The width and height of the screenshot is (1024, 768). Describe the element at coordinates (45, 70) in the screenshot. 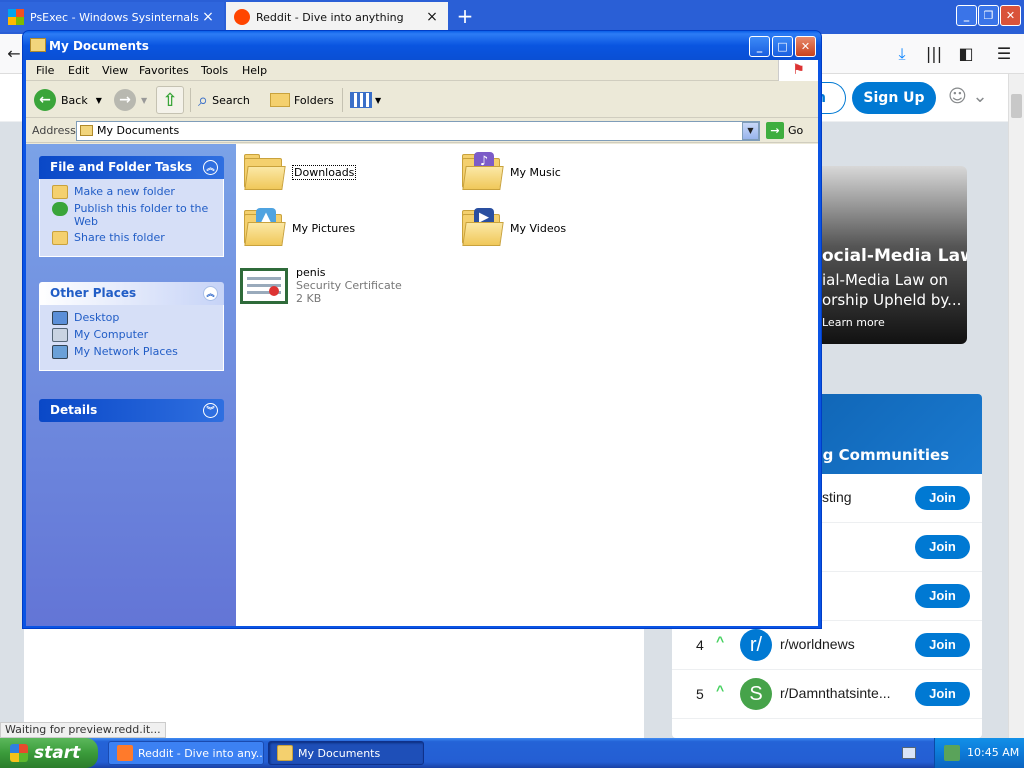

I see `menu-file: File` at that location.